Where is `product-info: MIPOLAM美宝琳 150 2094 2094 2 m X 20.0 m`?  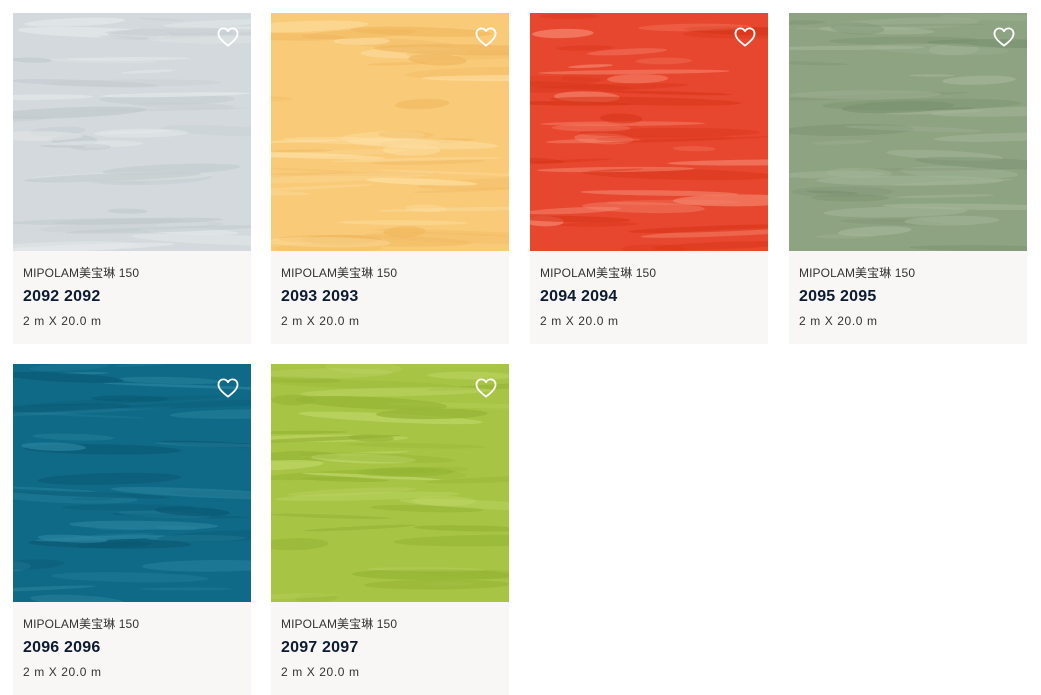 product-info: MIPOLAM美宝琳 150 2094 2094 2 m X 20.0 m is located at coordinates (649, 290).